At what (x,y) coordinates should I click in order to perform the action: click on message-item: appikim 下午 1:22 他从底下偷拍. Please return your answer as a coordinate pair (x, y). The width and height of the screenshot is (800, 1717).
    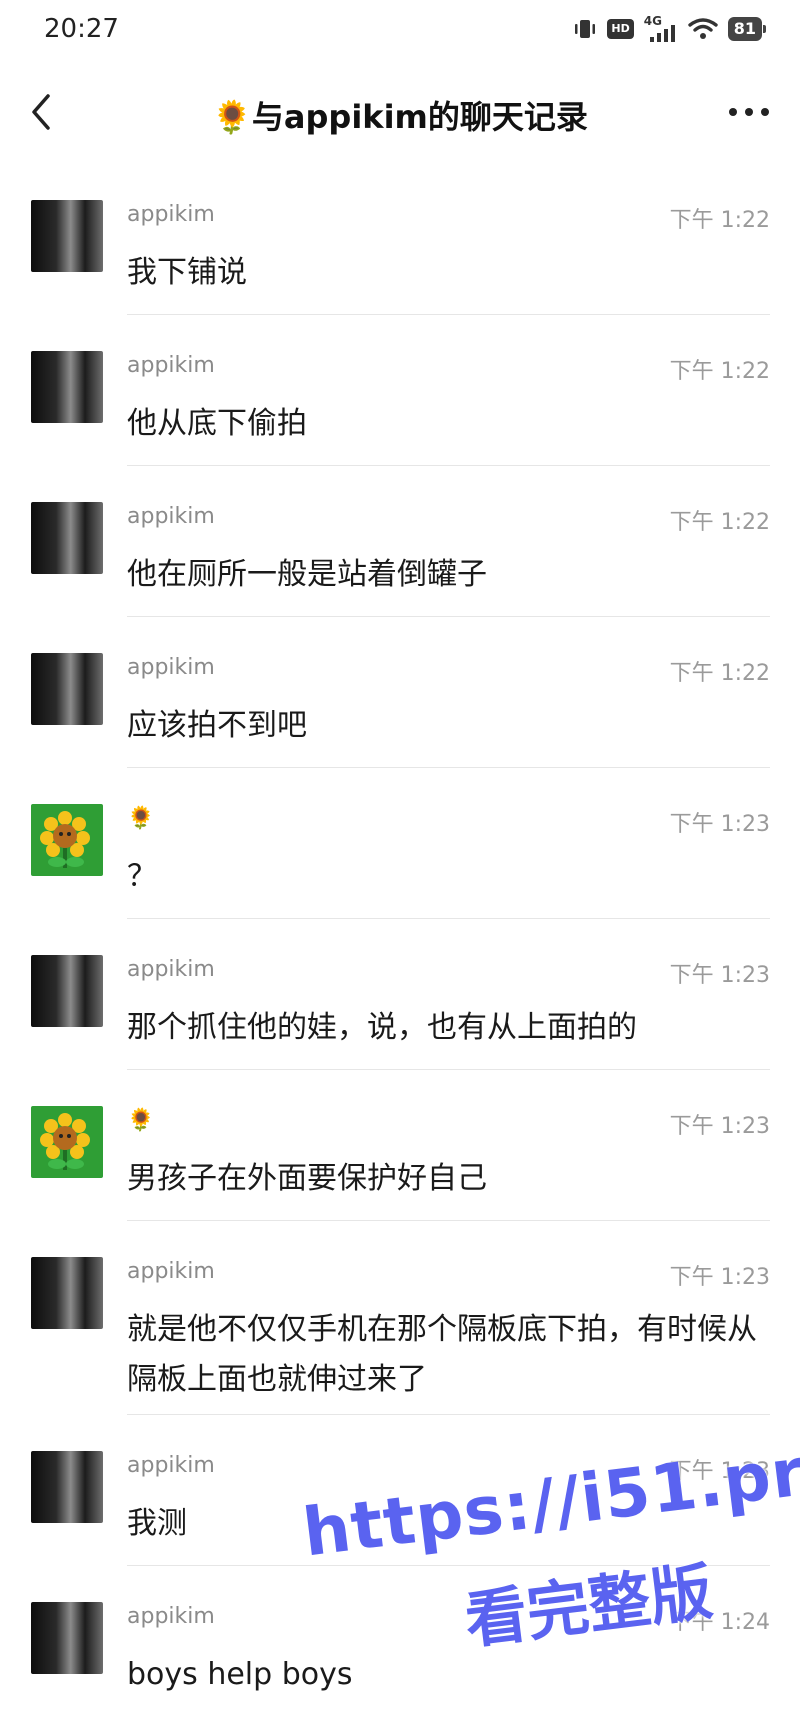
    Looking at the image, I should click on (400, 390).